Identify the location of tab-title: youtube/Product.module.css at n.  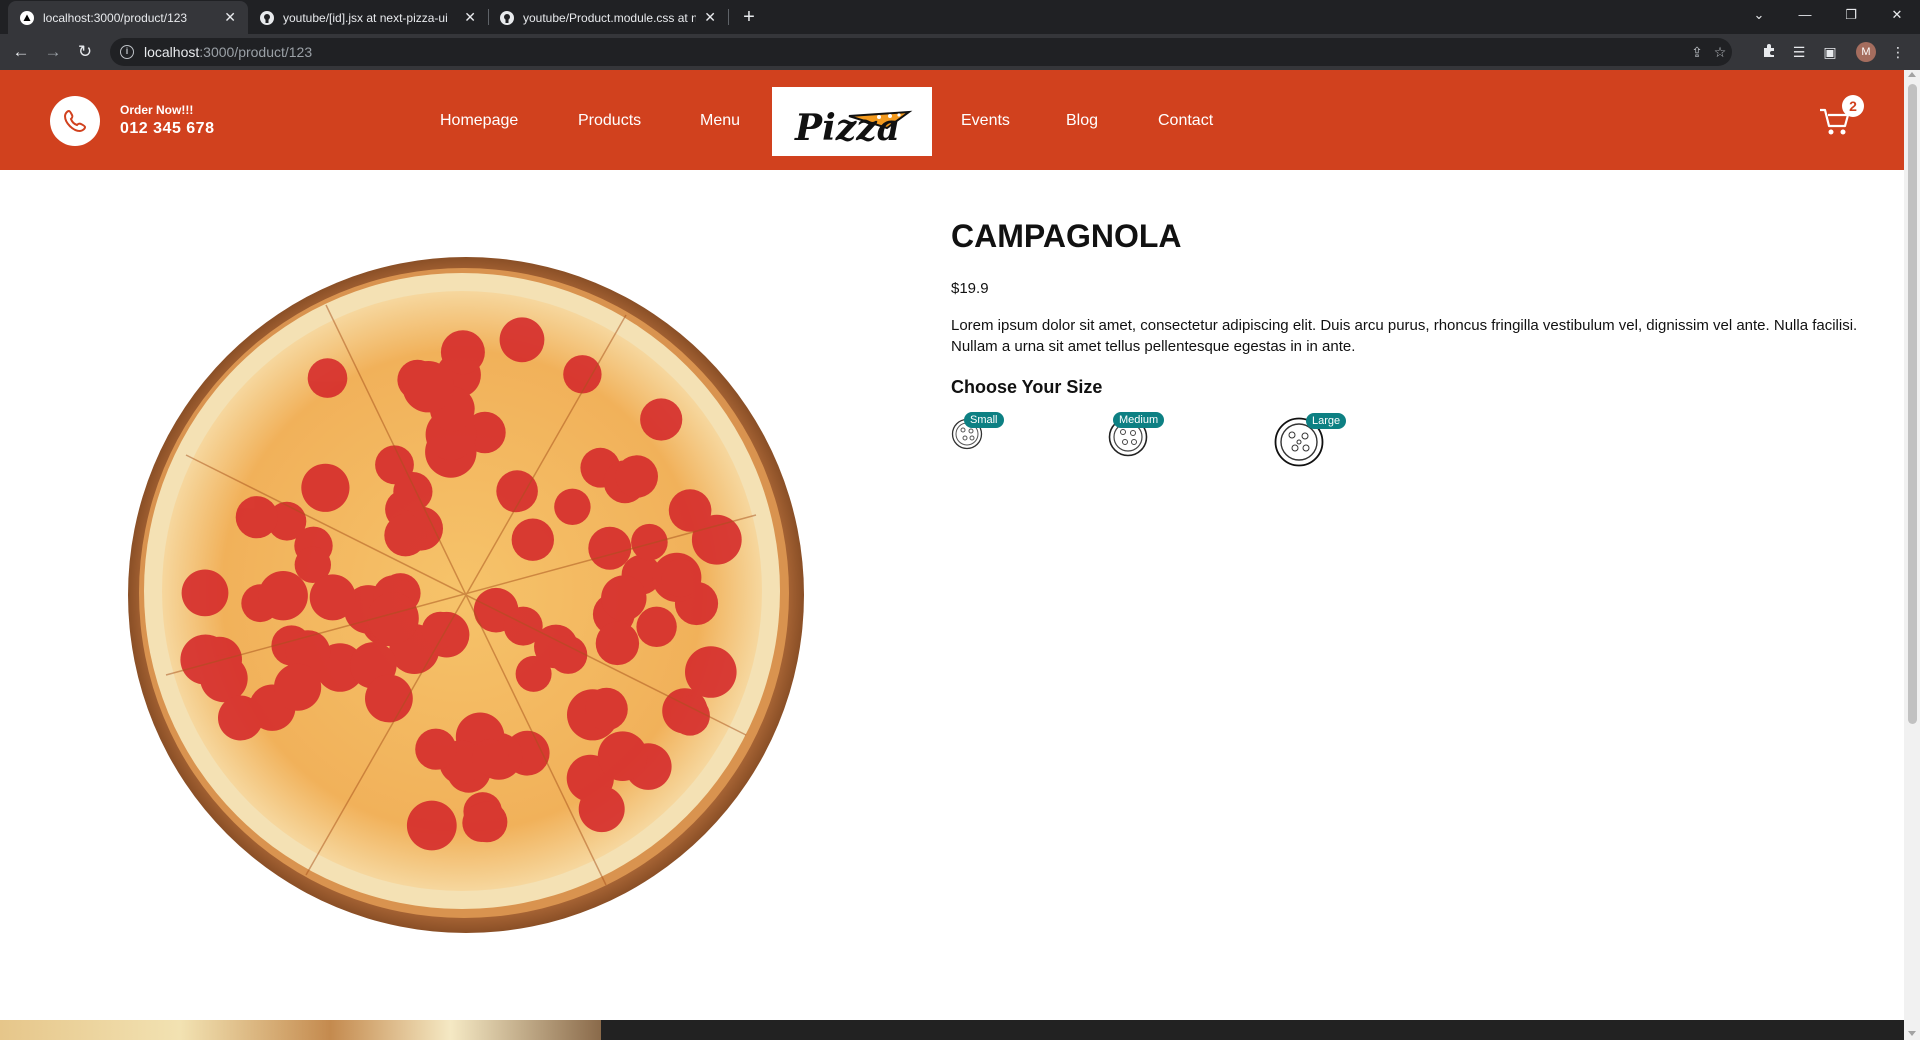
(610, 17).